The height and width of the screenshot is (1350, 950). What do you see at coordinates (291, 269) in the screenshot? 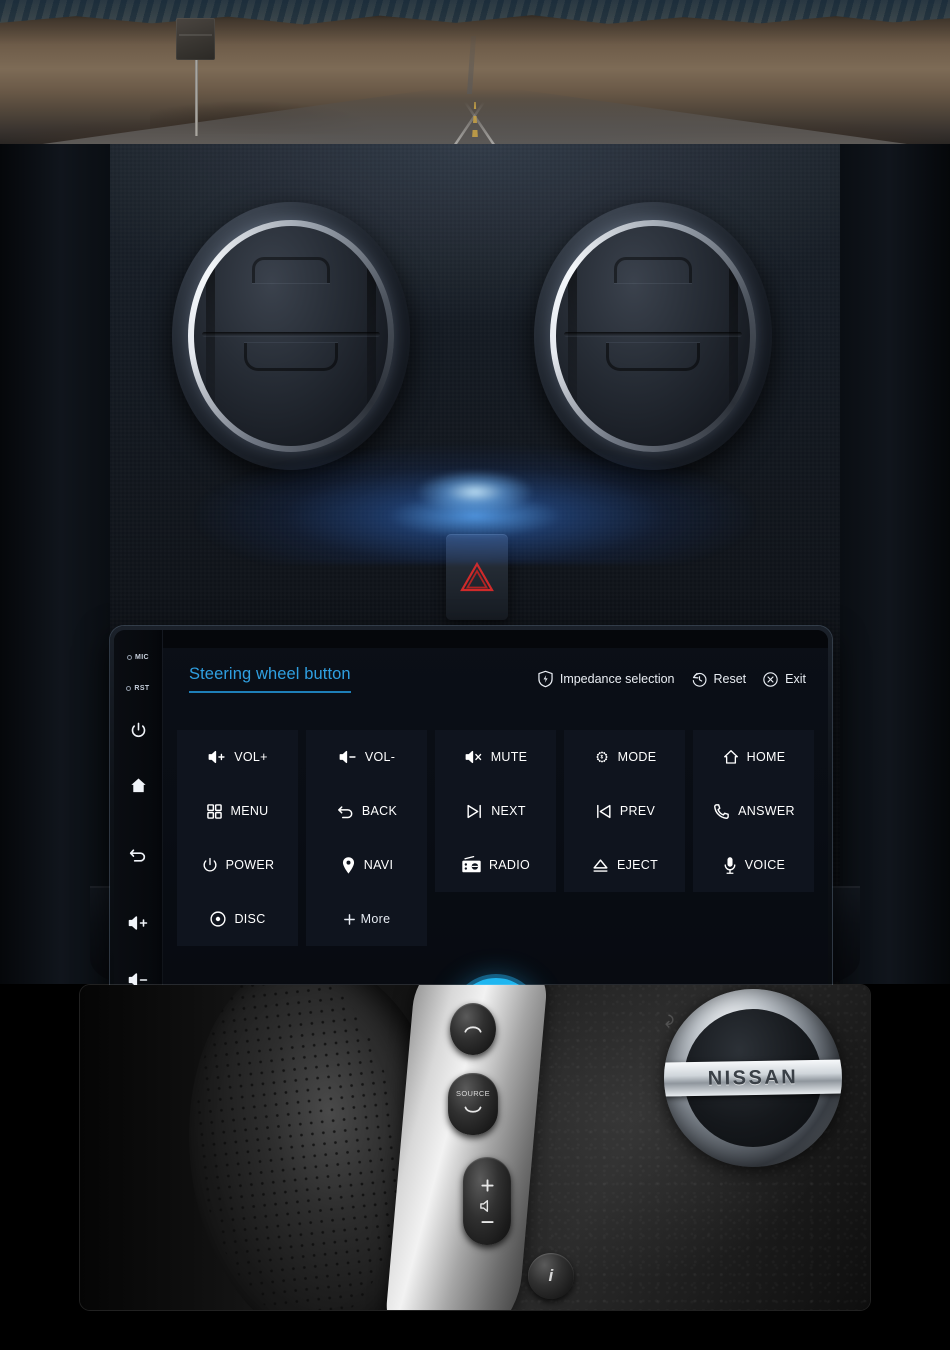
I see `vent-blade-upper` at bounding box center [291, 269].